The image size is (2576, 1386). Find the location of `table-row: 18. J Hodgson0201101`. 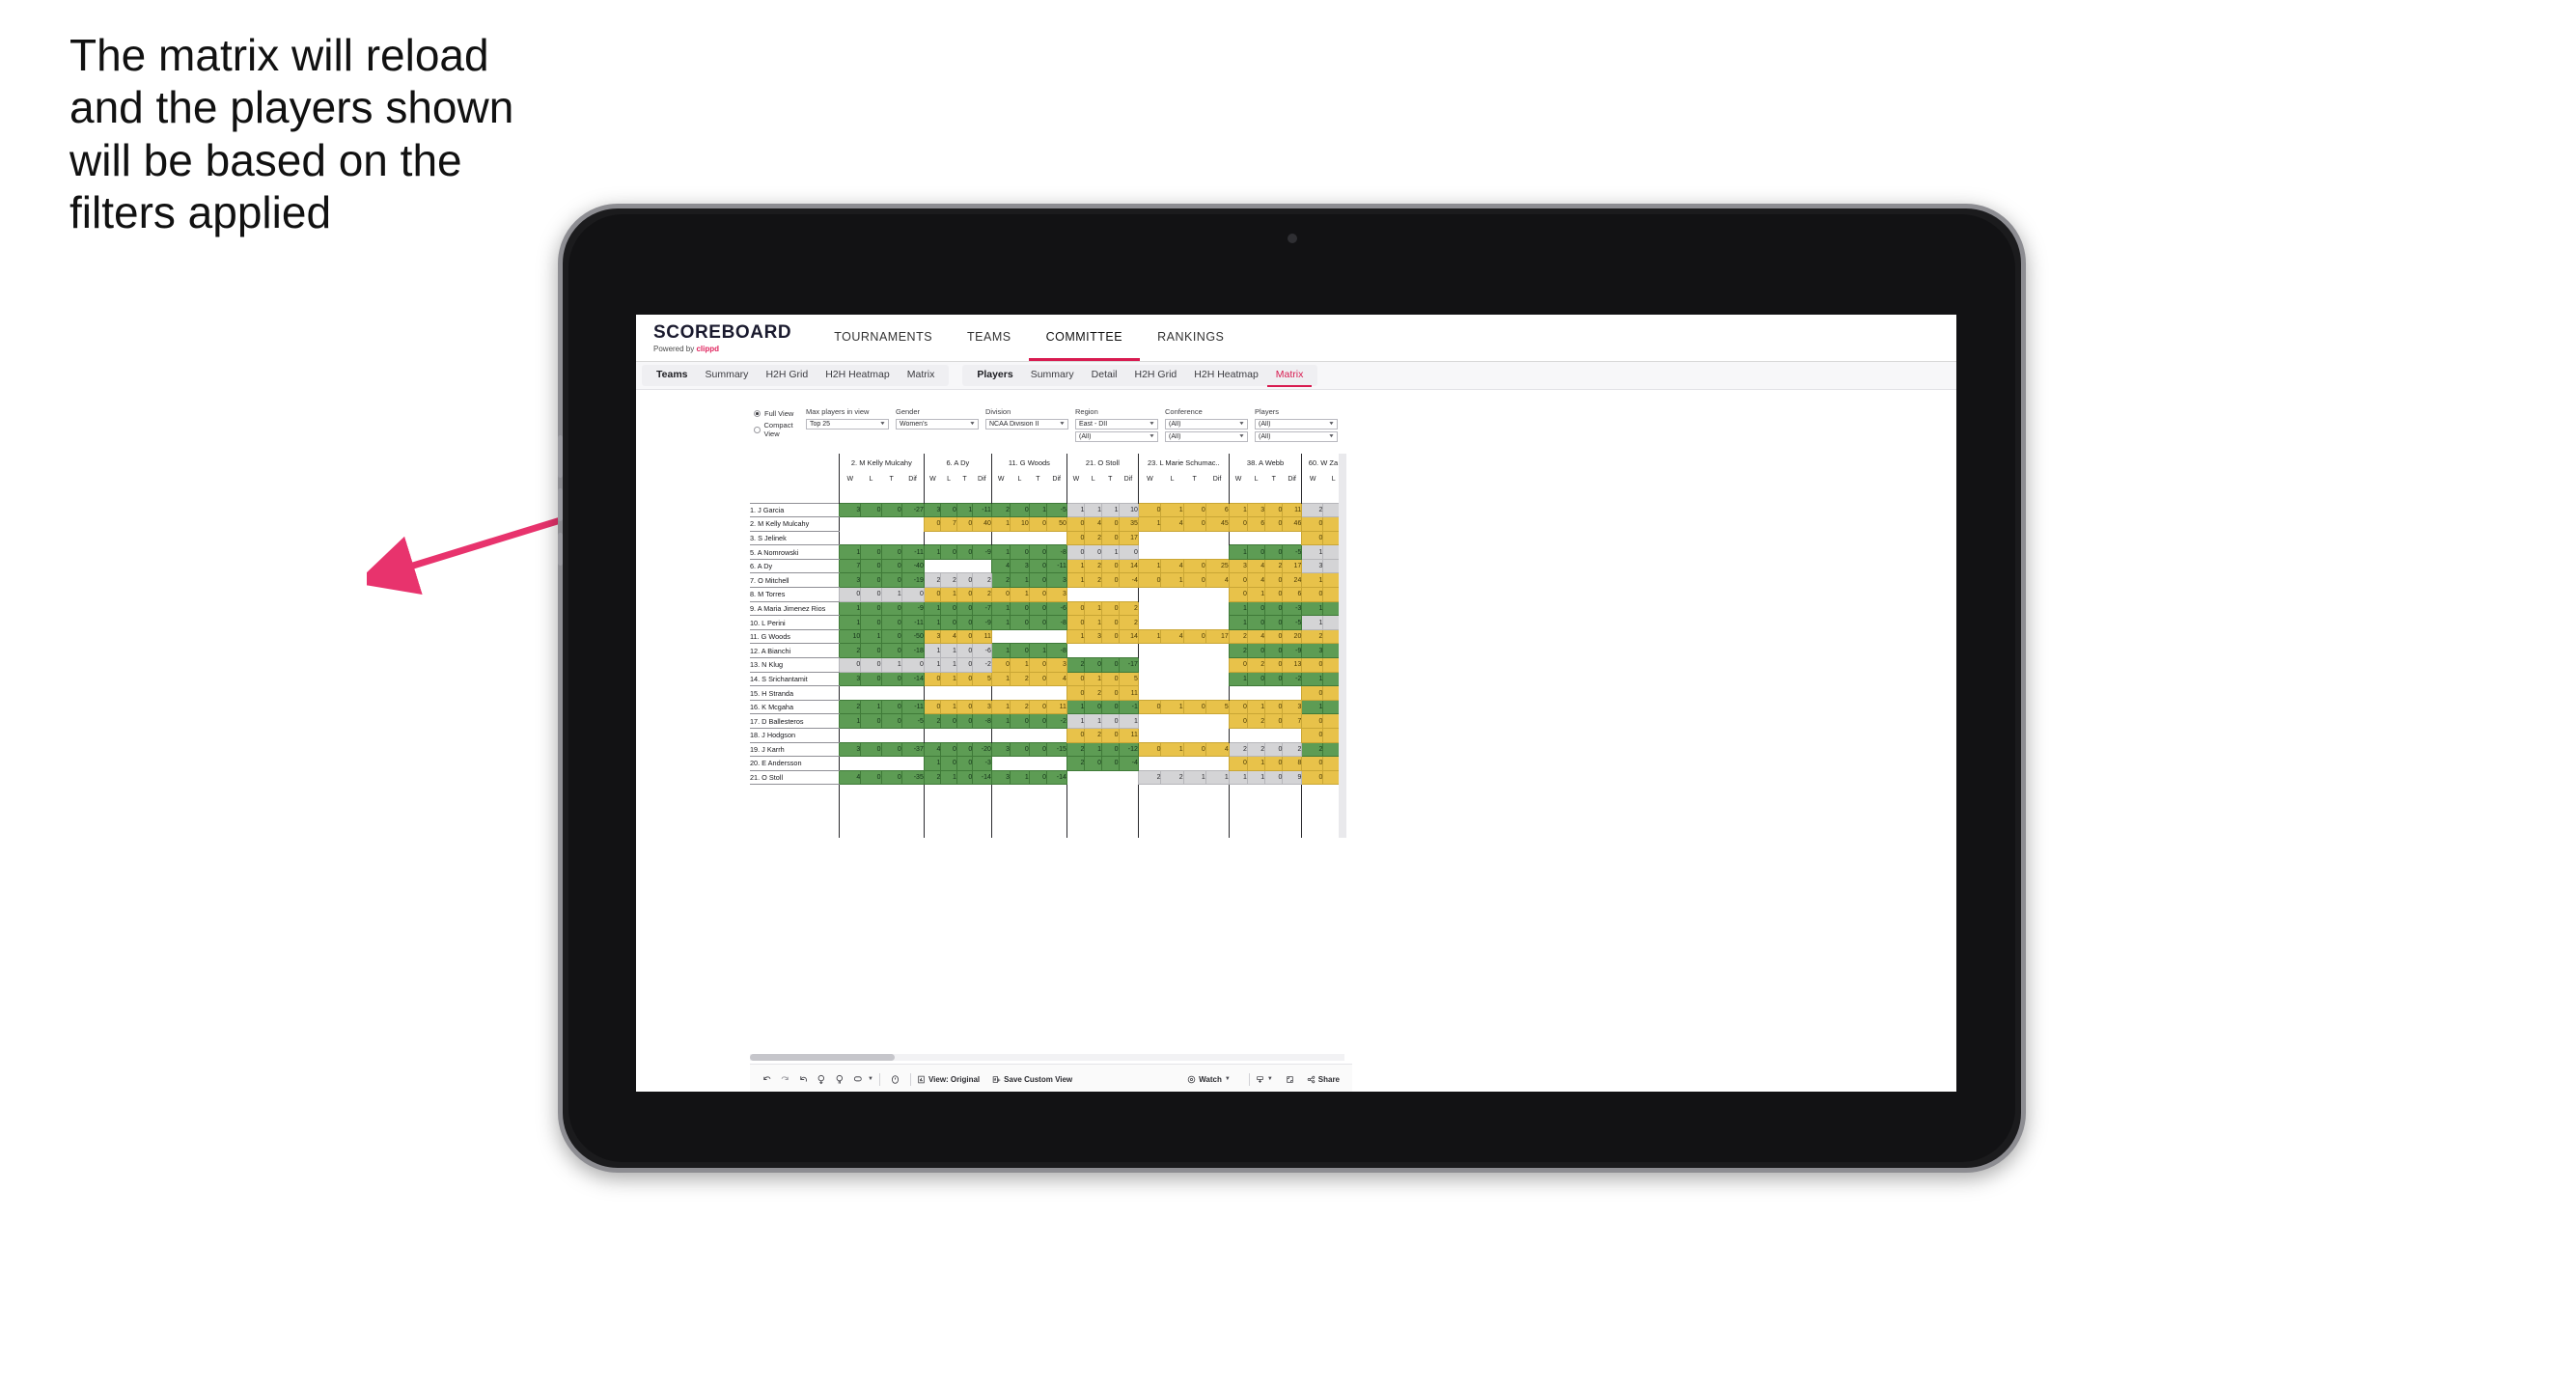

table-row: 18. J Hodgson0201101 is located at coordinates (1047, 735).